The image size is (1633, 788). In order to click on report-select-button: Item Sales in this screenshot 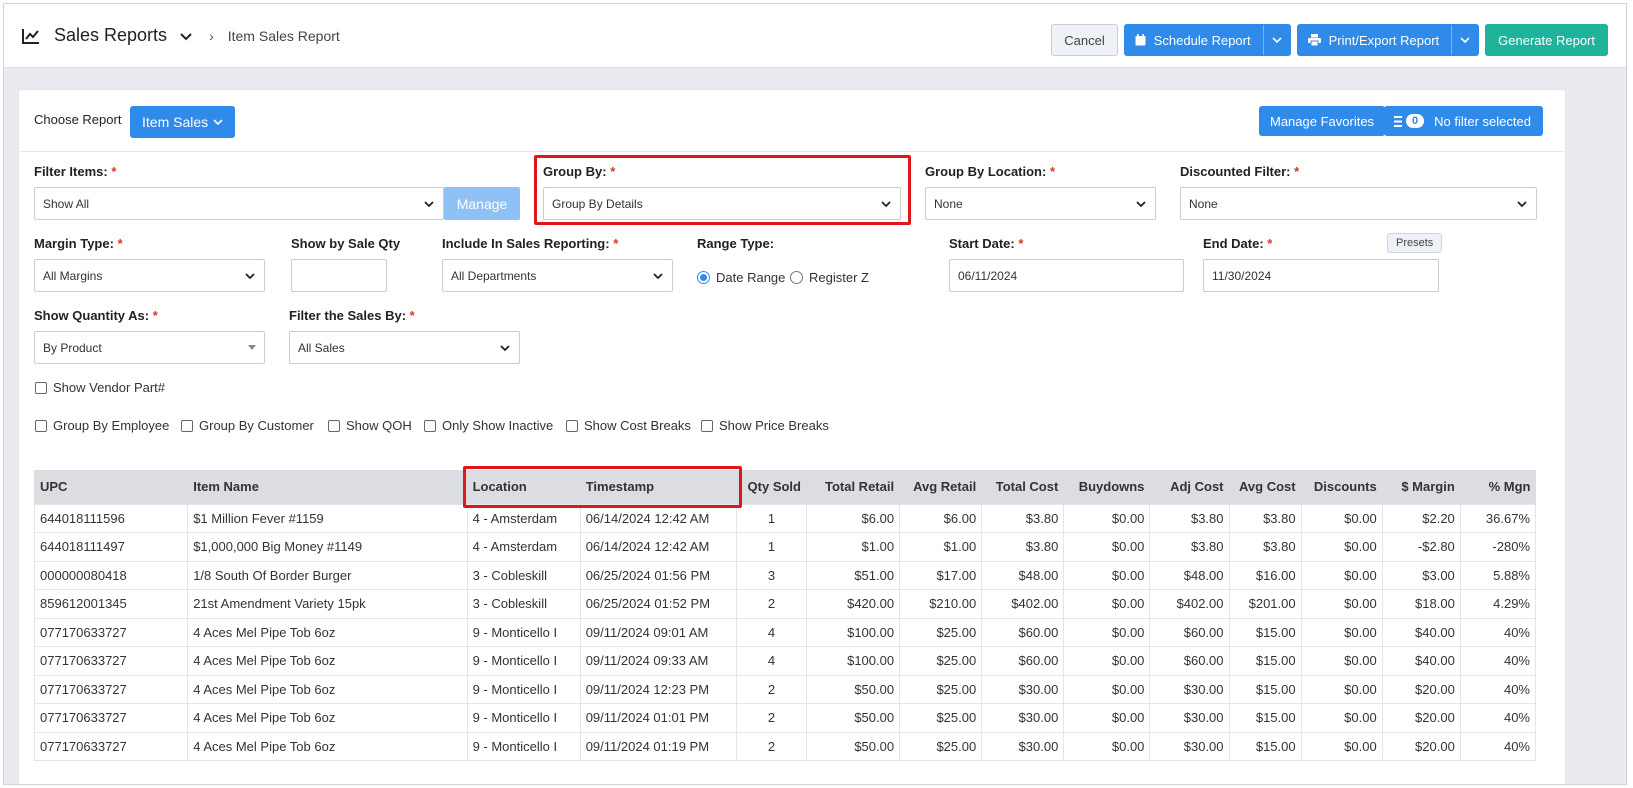, I will do `click(183, 122)`.